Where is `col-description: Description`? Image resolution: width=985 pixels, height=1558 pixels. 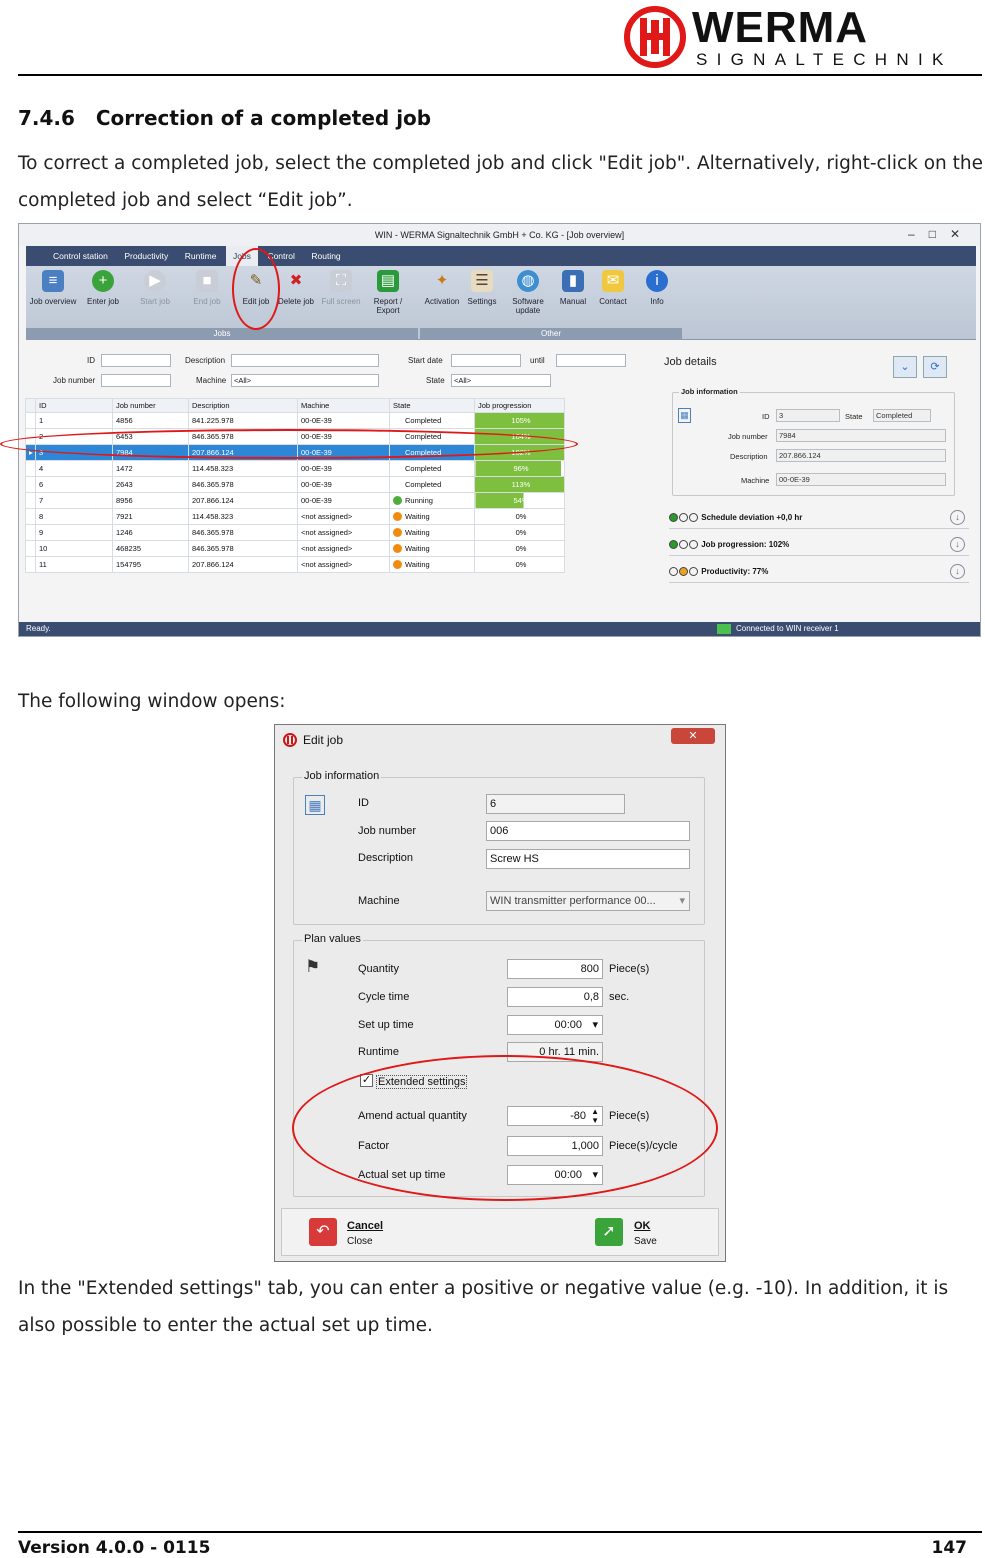 col-description: Description is located at coordinates (243, 405).